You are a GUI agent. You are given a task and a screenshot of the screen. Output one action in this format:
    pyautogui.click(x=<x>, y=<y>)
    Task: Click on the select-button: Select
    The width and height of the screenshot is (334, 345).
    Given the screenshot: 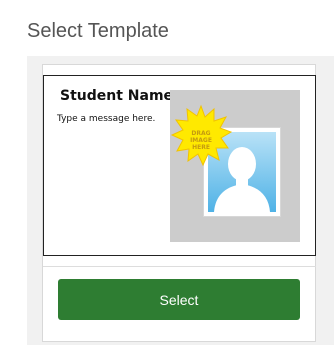 What is the action you would take?
    pyautogui.click(x=179, y=299)
    